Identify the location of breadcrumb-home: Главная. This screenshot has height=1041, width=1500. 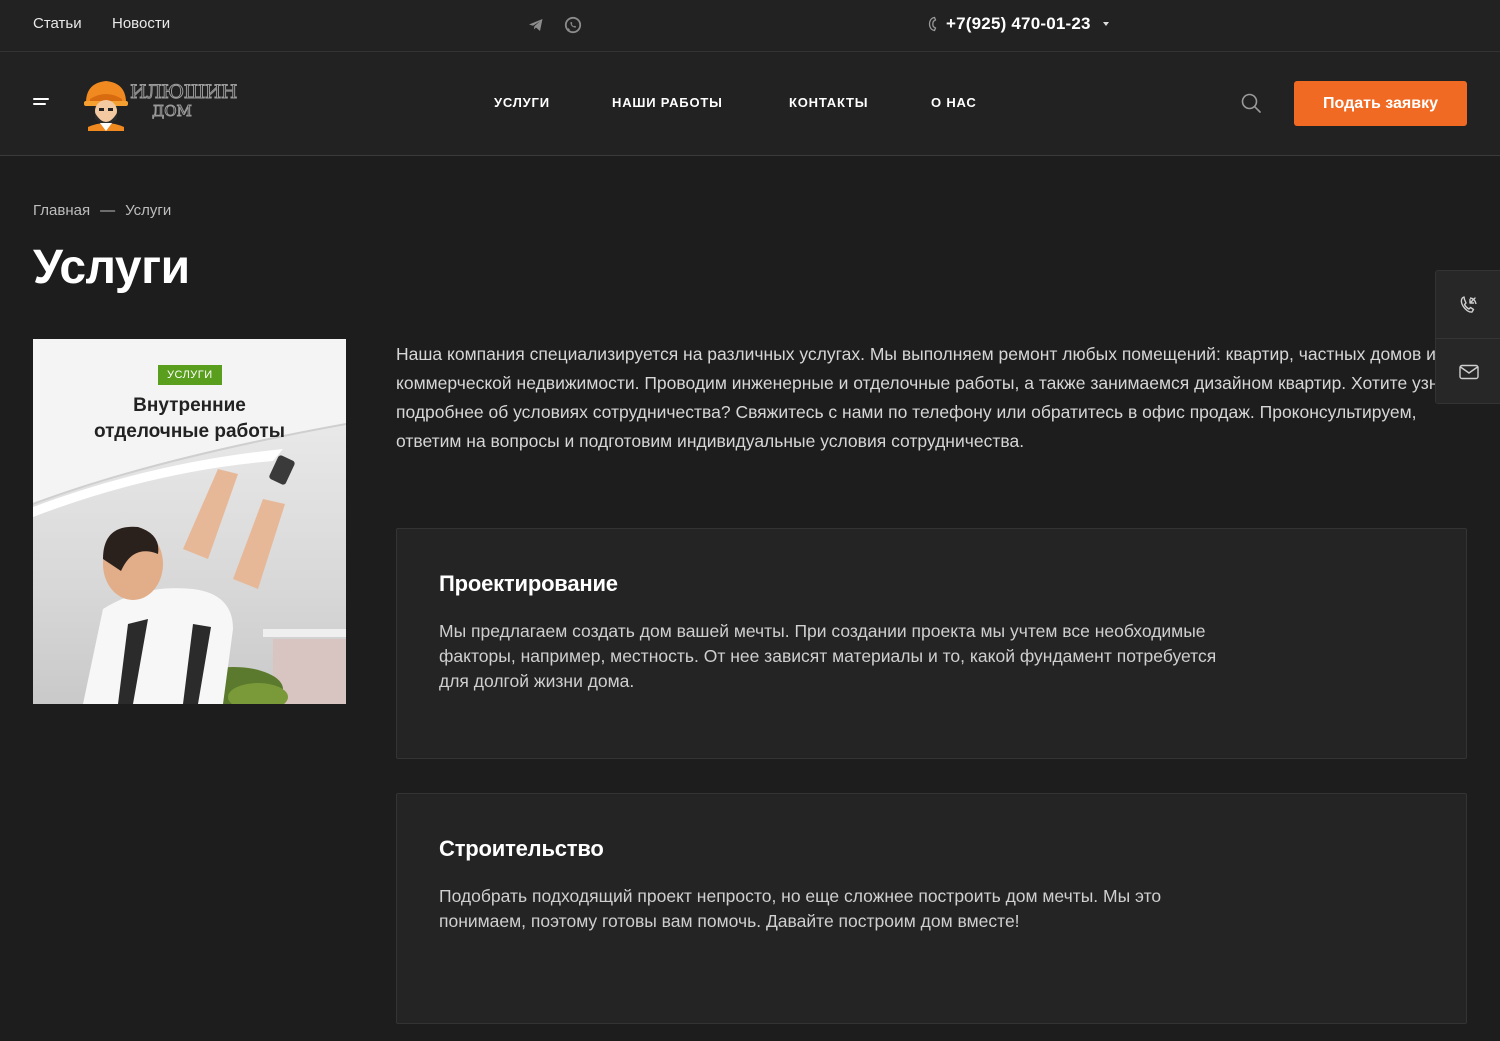
(61, 210).